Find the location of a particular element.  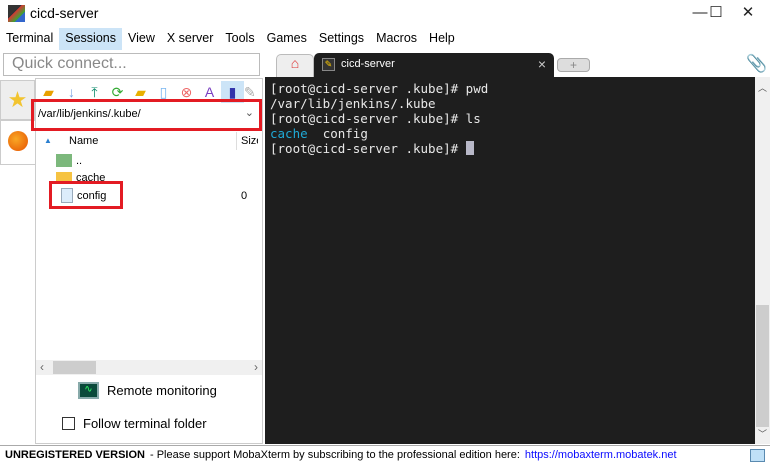

new-tab-button: + is located at coordinates (573, 65).